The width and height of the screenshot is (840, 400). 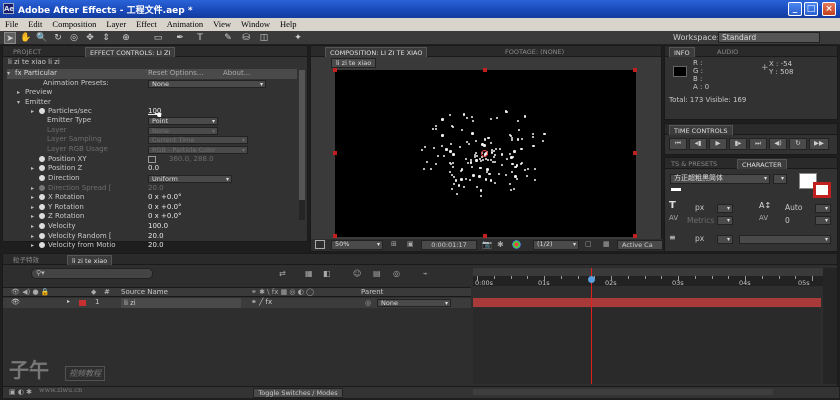 I want to click on tab-footage: FOOTAGE: (none), so click(x=534, y=52).